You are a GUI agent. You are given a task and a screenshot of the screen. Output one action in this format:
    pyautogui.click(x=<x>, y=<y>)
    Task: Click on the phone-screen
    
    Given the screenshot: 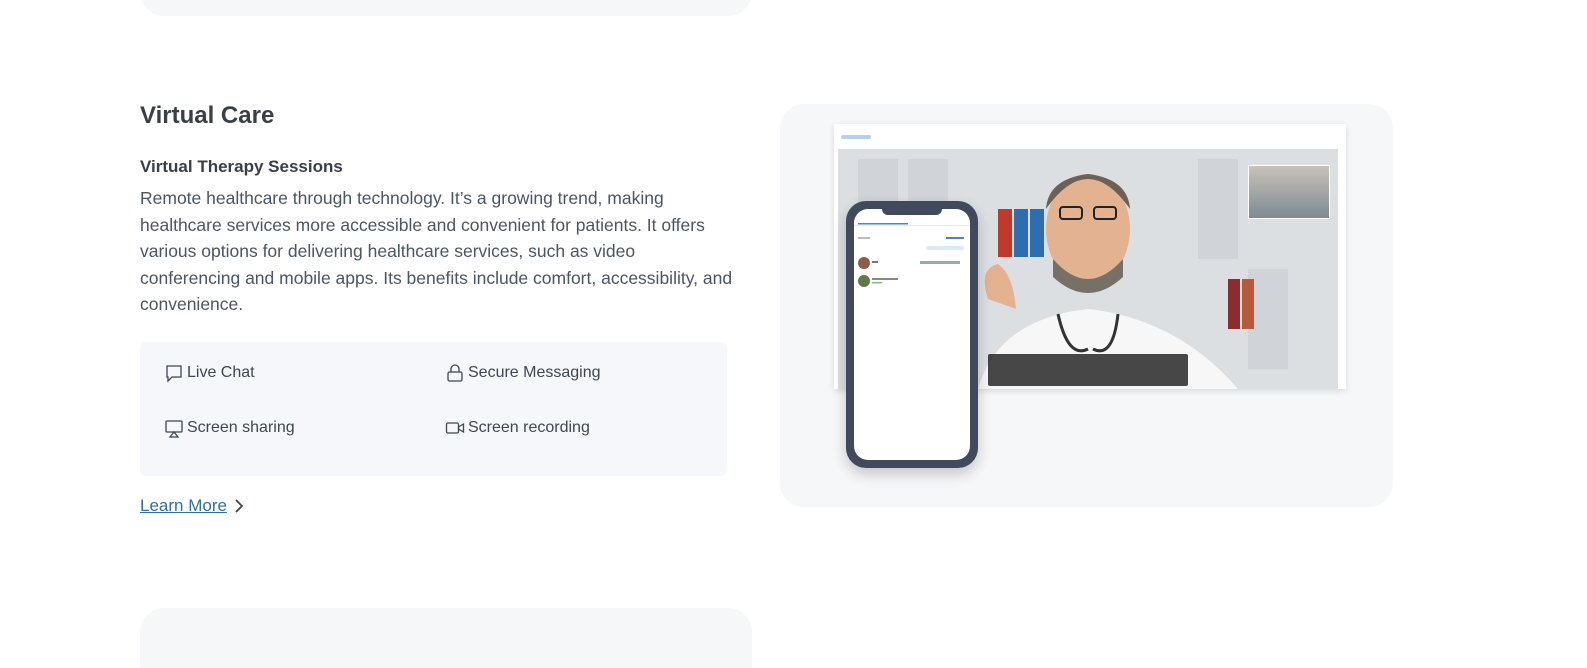 What is the action you would take?
    pyautogui.click(x=912, y=334)
    